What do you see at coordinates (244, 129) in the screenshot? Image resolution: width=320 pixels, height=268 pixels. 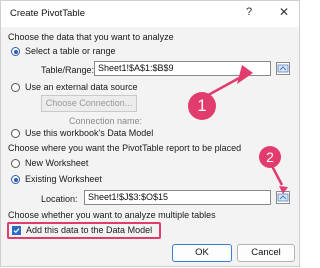 I see `annotation-overlay` at bounding box center [244, 129].